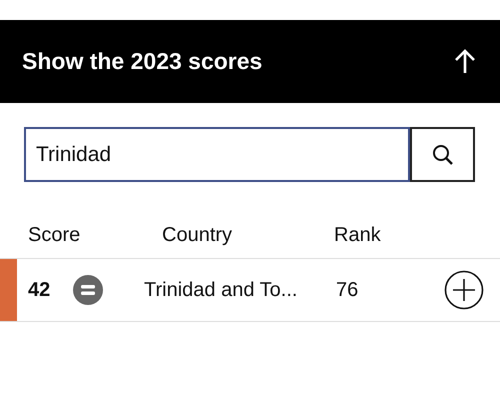 The width and height of the screenshot is (500, 404). I want to click on score-cell-text: 42, so click(40, 290).